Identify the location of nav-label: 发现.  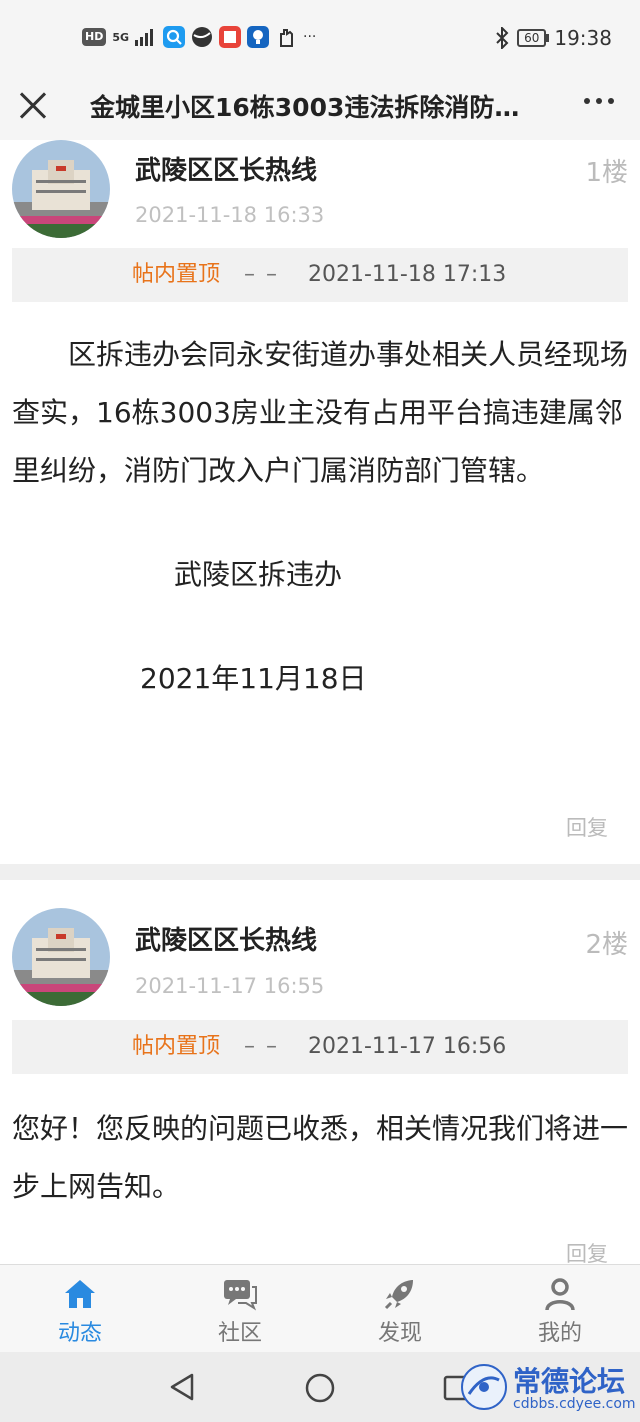
(399, 1333).